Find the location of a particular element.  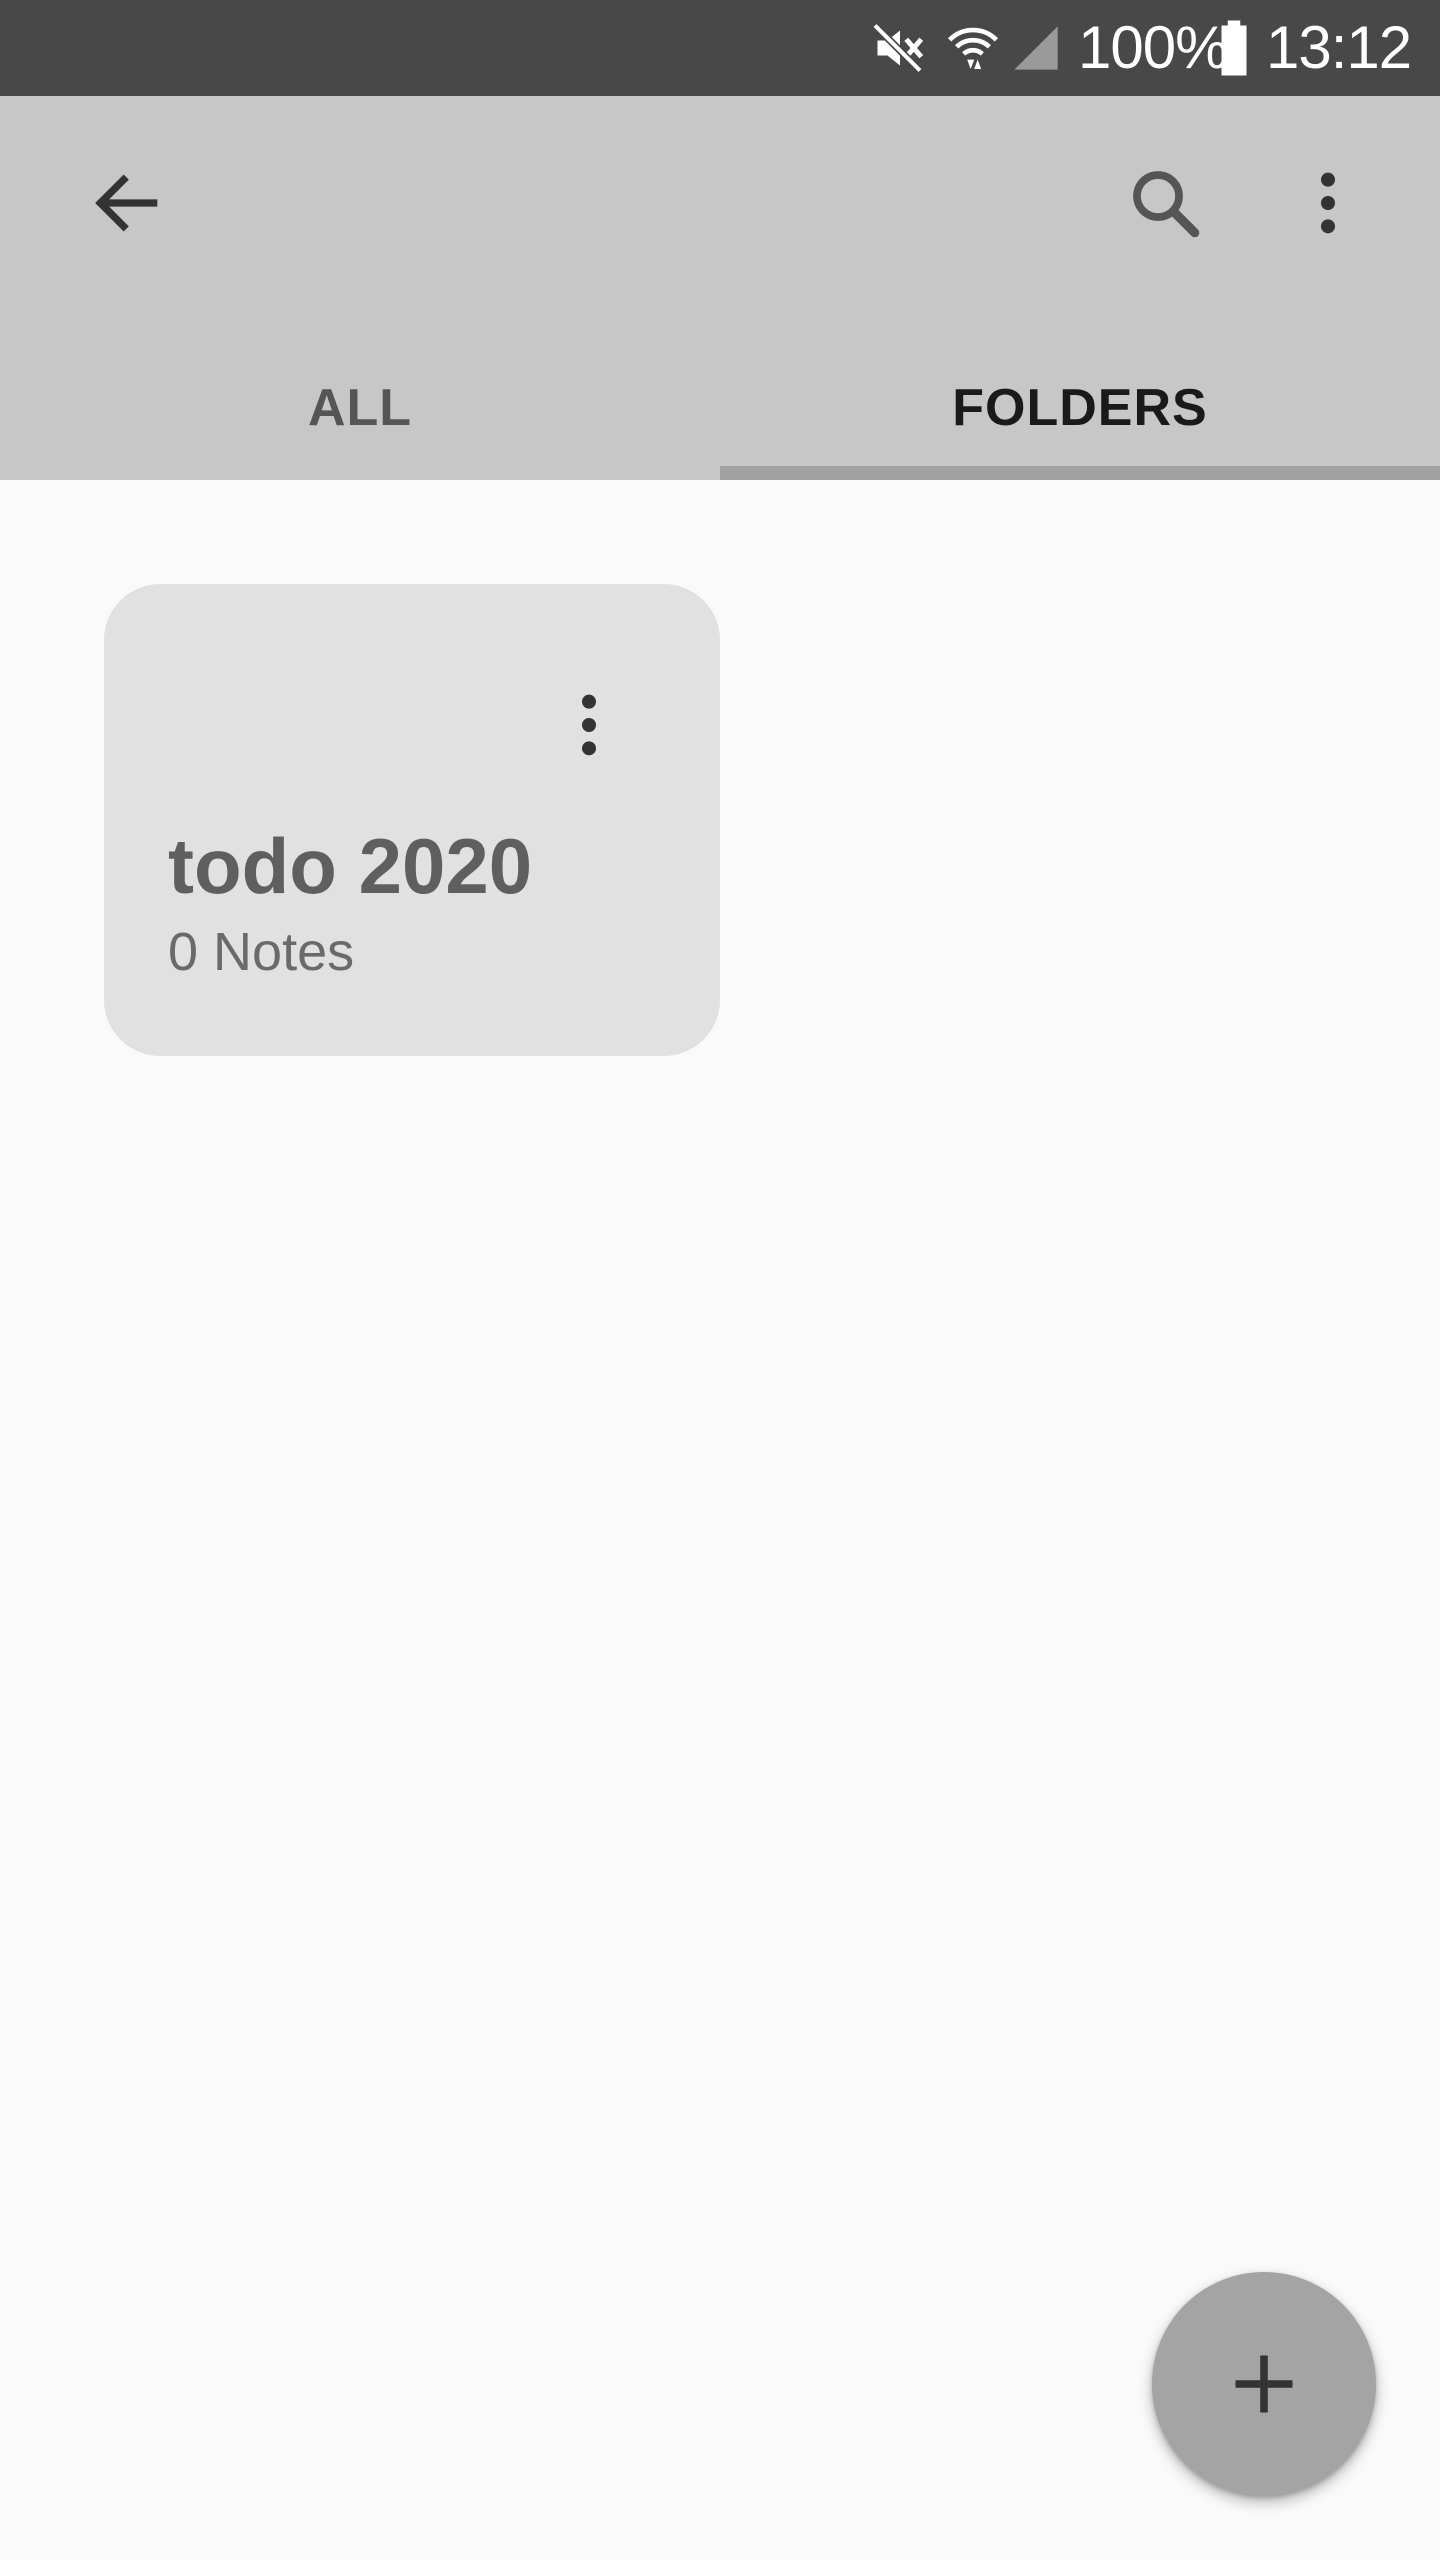

battery-icon is located at coordinates (1234, 48).